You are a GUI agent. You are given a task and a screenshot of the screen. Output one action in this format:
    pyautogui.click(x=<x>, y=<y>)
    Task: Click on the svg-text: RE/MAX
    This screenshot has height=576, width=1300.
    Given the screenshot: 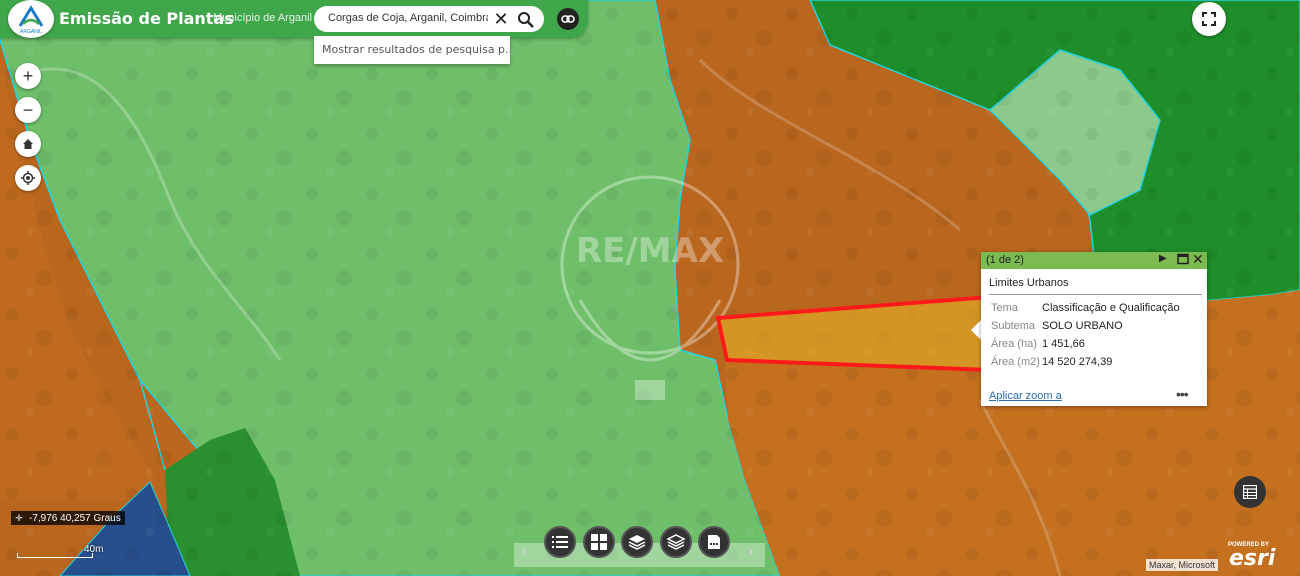 What is the action you would take?
    pyautogui.click(x=650, y=251)
    